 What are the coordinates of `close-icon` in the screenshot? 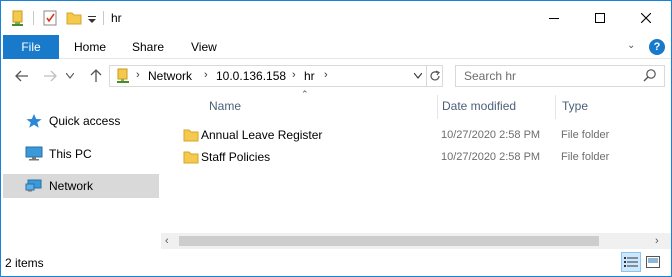 It's located at (646, 18).